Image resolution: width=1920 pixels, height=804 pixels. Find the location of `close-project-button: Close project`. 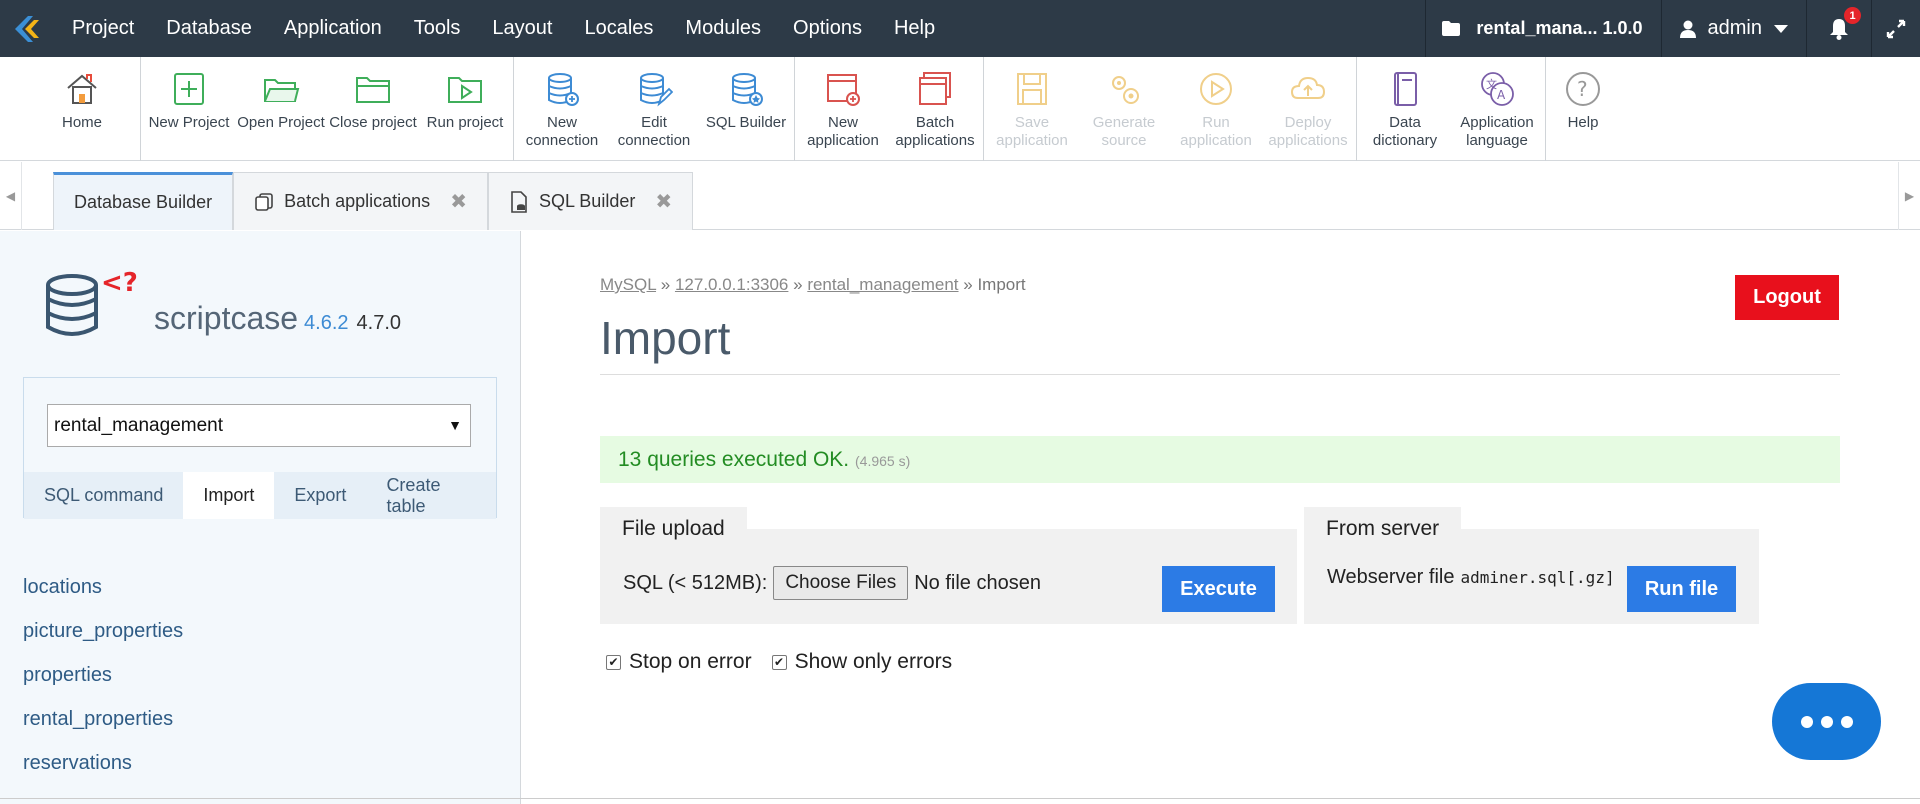

close-project-button: Close project is located at coordinates (373, 109).